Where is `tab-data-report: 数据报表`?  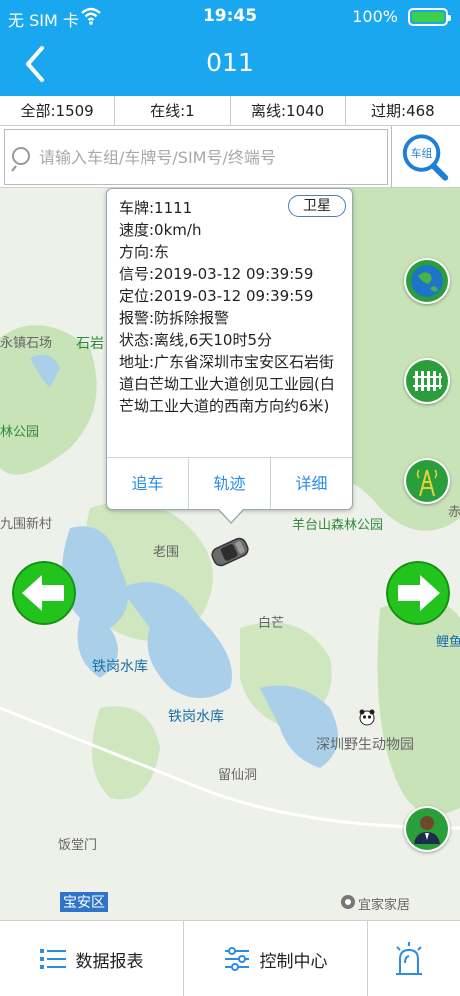
tab-data-report: 数据报表 is located at coordinates (92, 958).